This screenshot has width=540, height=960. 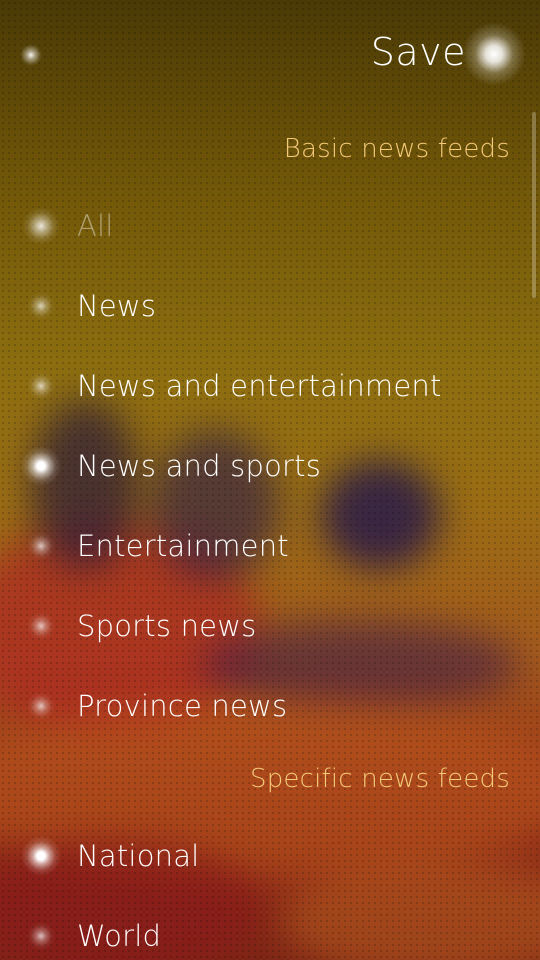 I want to click on feed-item-world: World, so click(x=270, y=928).